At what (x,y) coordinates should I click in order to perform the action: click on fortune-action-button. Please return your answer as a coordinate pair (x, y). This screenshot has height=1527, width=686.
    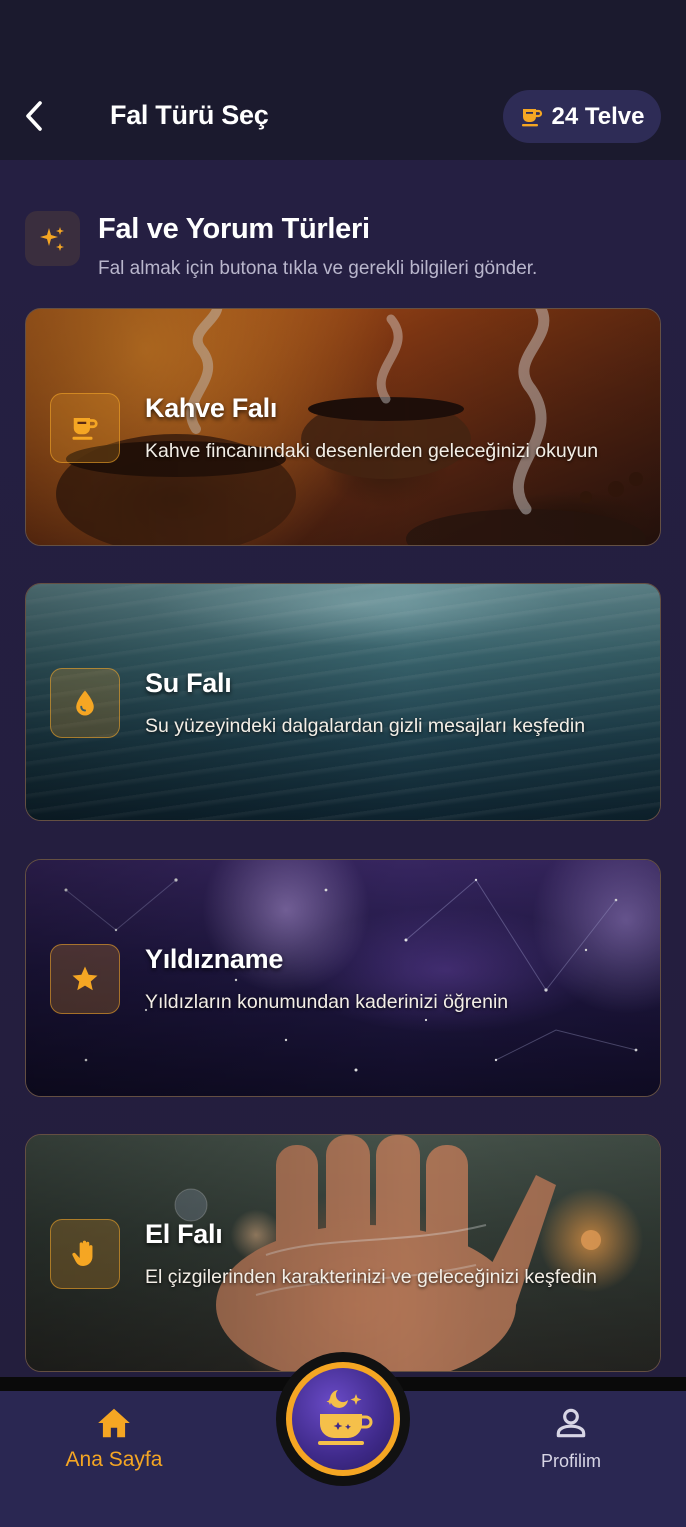
    Looking at the image, I should click on (343, 1419).